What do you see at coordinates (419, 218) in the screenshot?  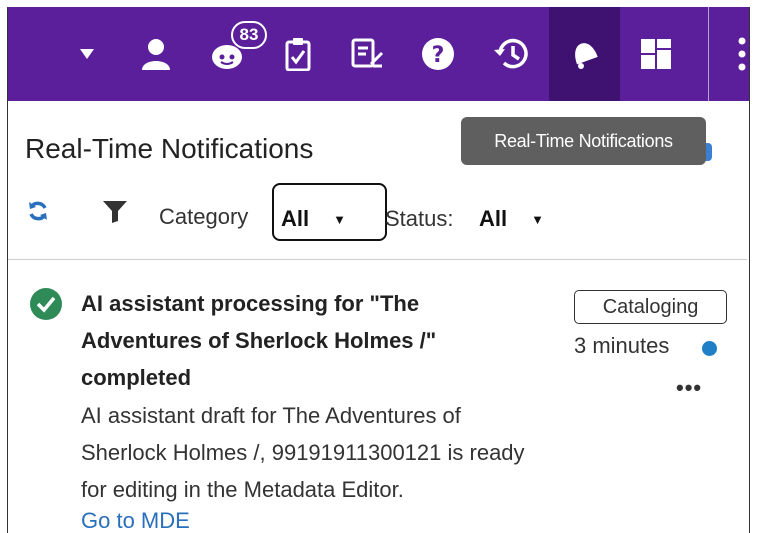 I see `status-label: Status:` at bounding box center [419, 218].